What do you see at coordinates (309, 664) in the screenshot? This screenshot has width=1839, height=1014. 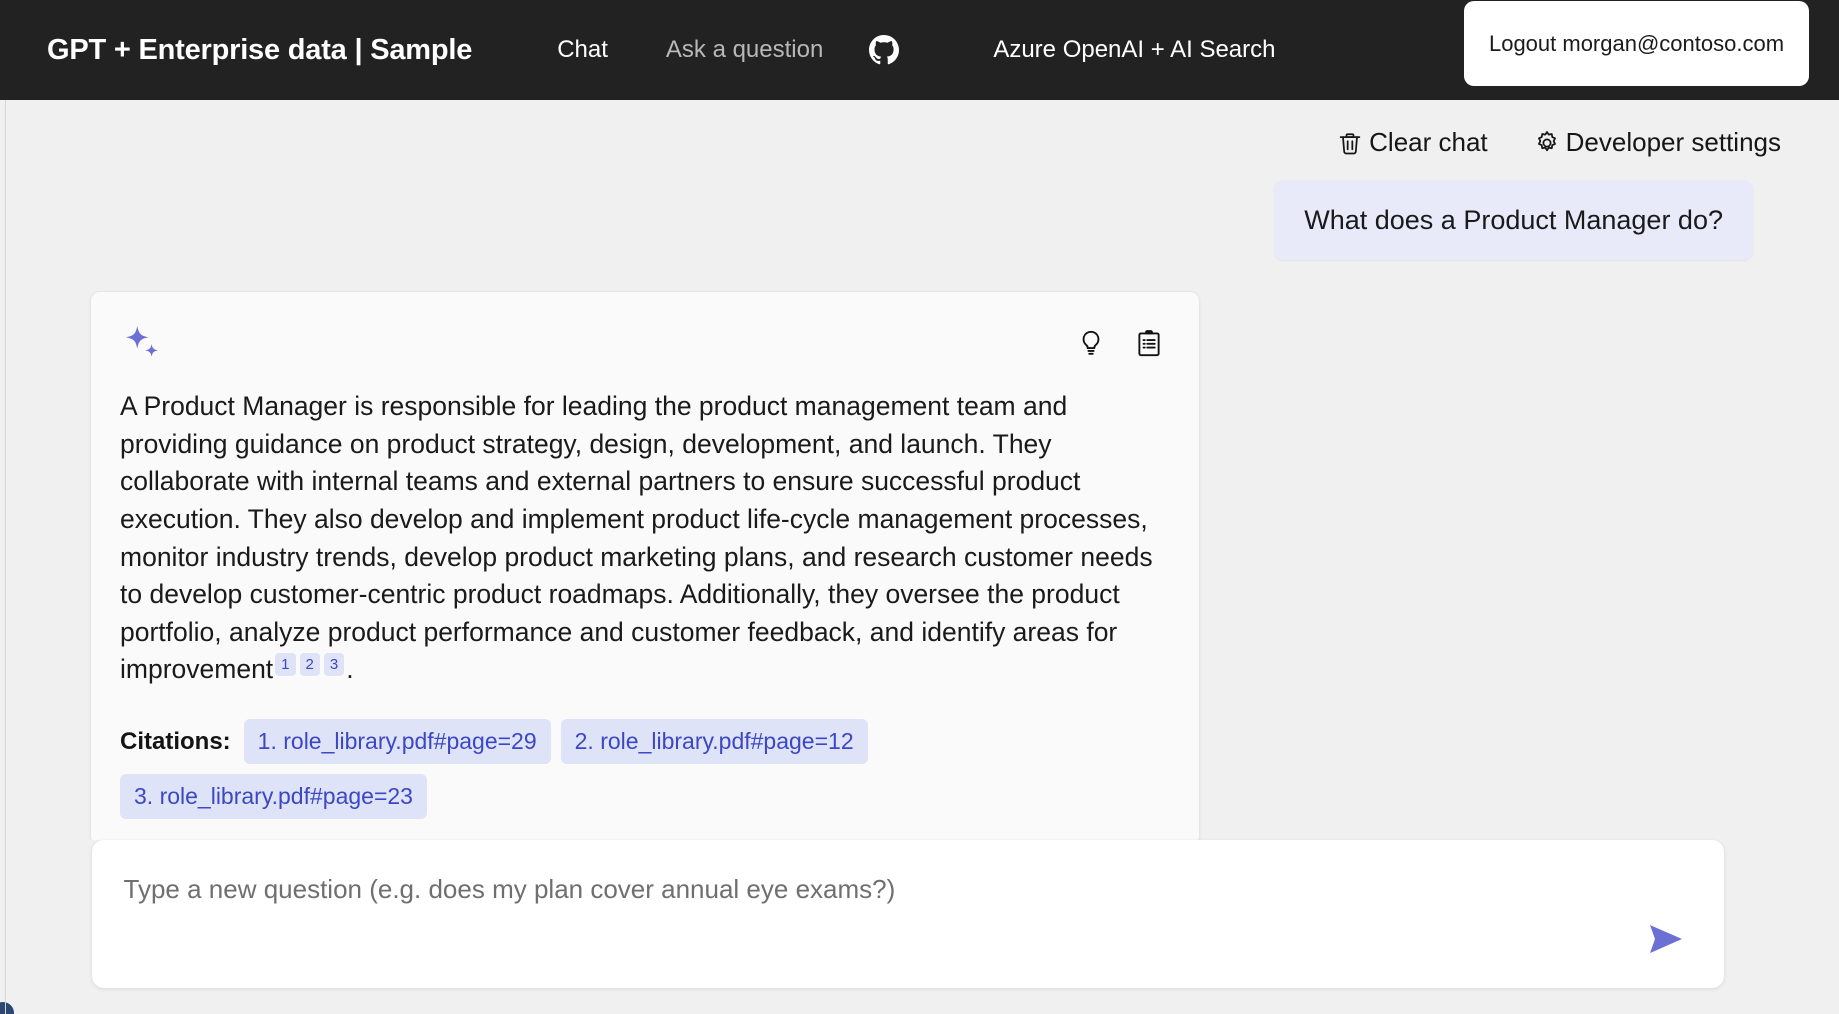 I see `inline-citation-2: 2` at bounding box center [309, 664].